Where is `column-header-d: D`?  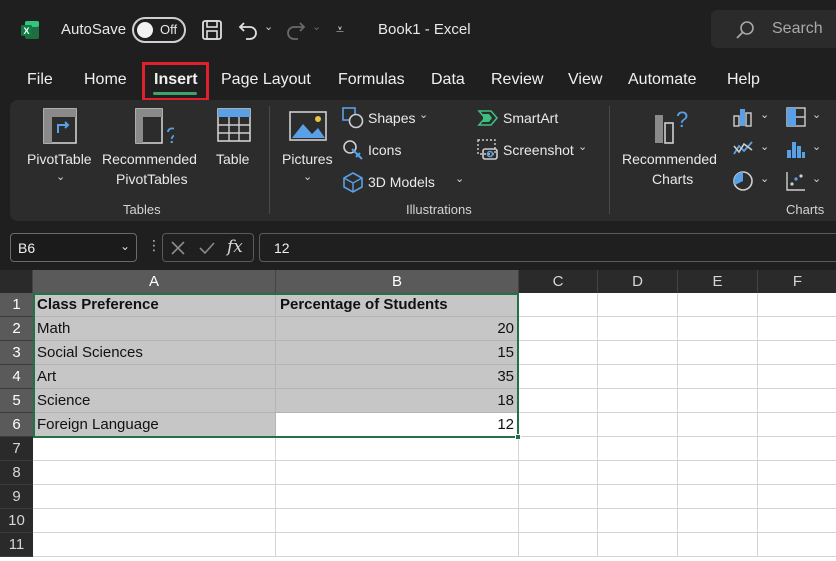 column-header-d: D is located at coordinates (638, 281).